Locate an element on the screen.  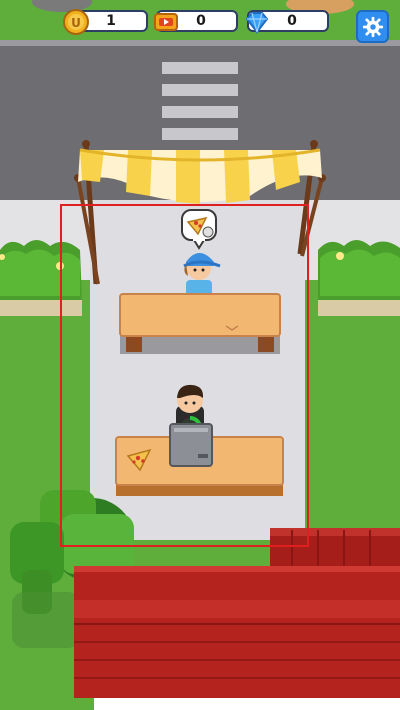
front-counter is located at coordinates (200, 323).